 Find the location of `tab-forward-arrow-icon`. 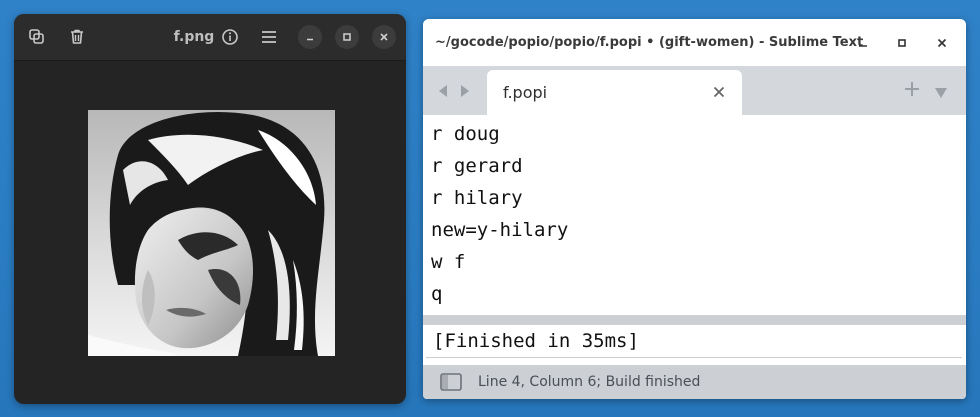

tab-forward-arrow-icon is located at coordinates (465, 92).